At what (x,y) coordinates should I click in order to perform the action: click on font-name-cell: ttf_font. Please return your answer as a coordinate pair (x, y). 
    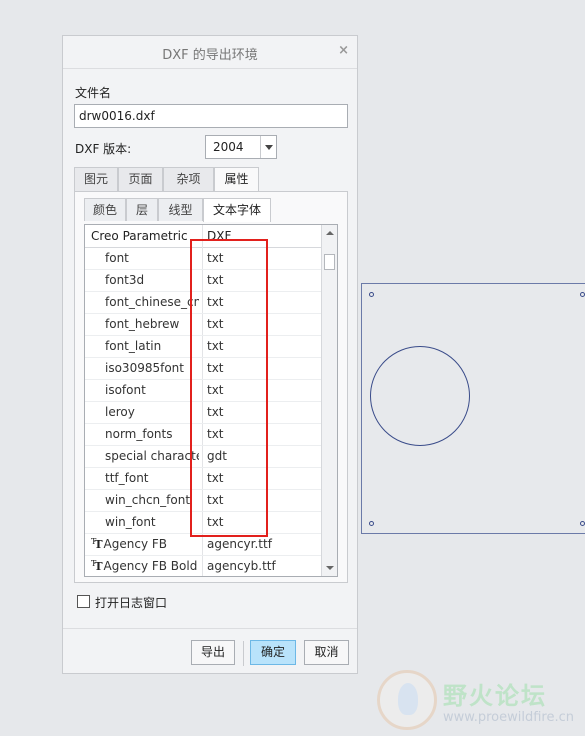
    Looking at the image, I should click on (127, 478).